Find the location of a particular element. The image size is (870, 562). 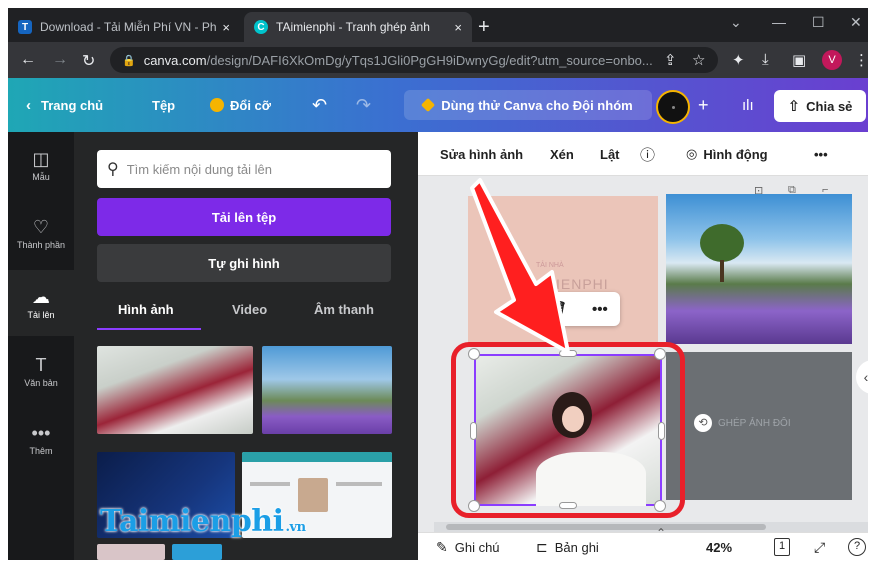

help-button: ? is located at coordinates (857, 546).